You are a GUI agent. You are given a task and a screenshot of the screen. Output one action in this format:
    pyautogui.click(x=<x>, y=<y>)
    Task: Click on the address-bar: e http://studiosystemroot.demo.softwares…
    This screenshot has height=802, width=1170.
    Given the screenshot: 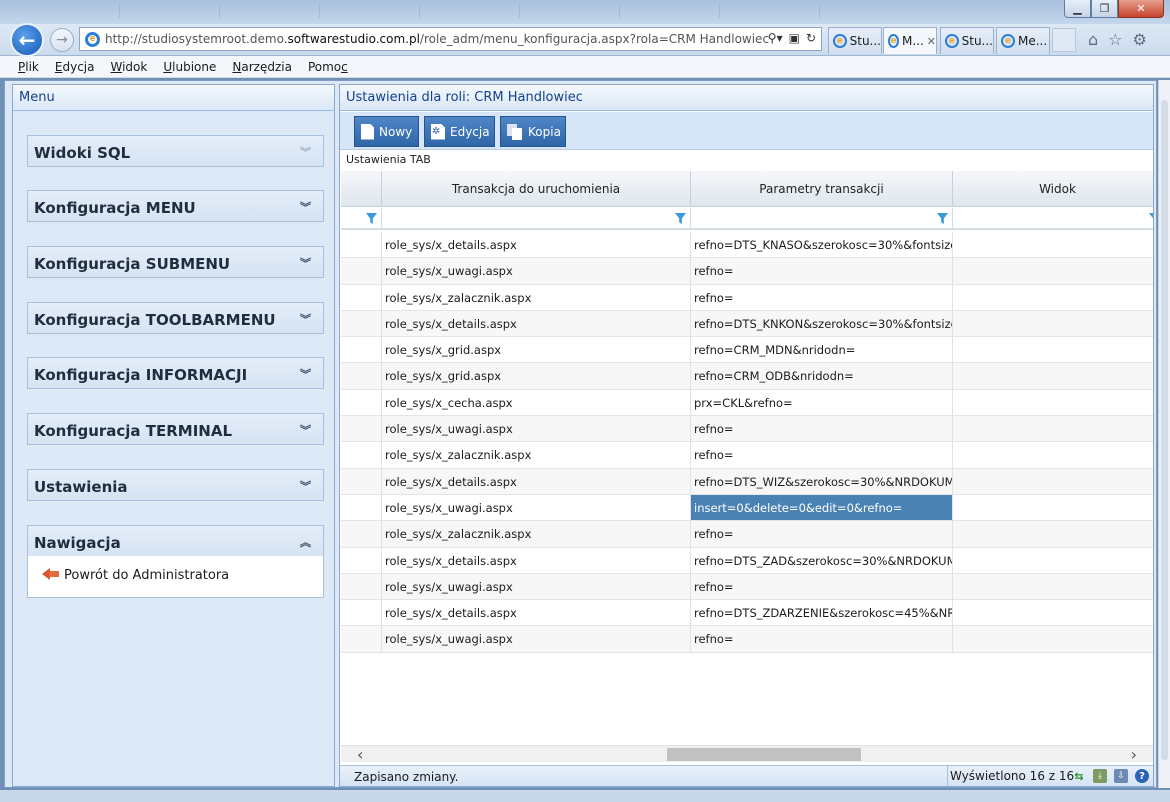 What is the action you would take?
    pyautogui.click(x=450, y=39)
    